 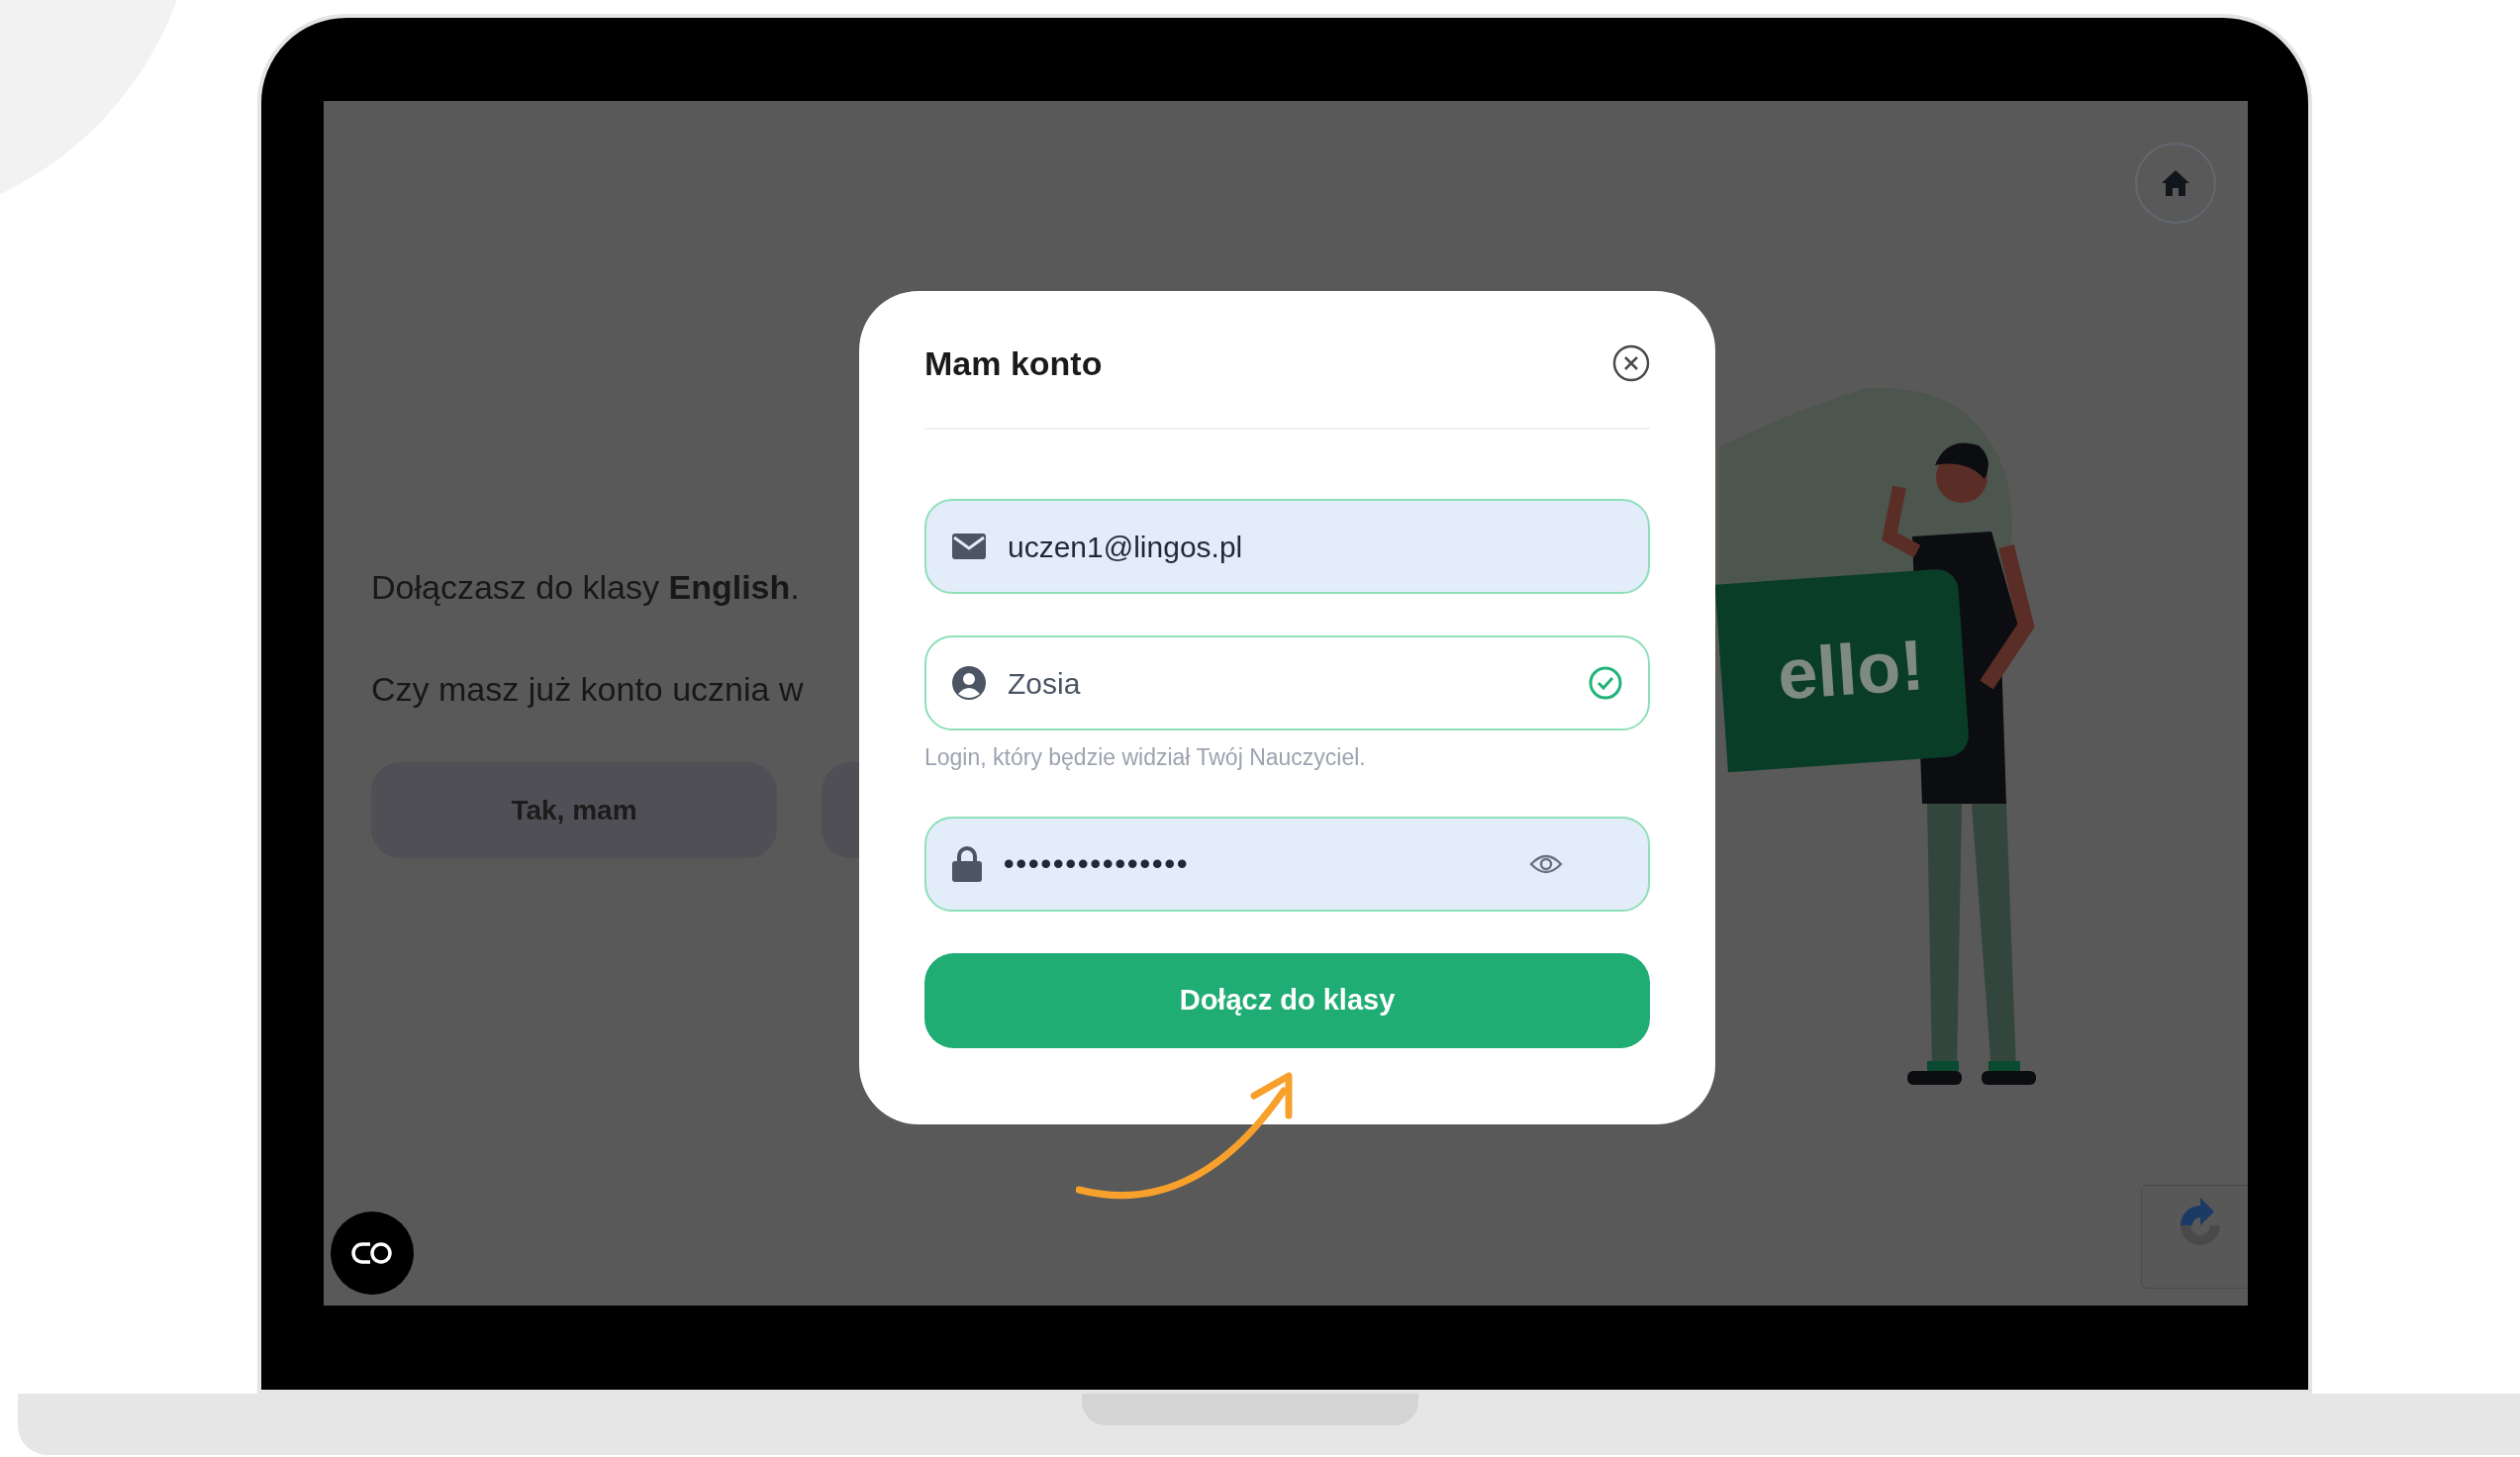 I want to click on link-icon, so click(x=372, y=1253).